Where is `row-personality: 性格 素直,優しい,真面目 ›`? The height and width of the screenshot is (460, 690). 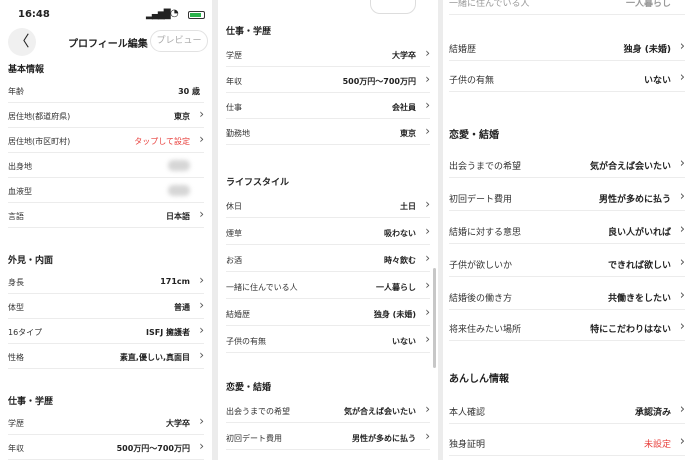 row-personality: 性格 素直,優しい,真面目 › is located at coordinates (106, 356).